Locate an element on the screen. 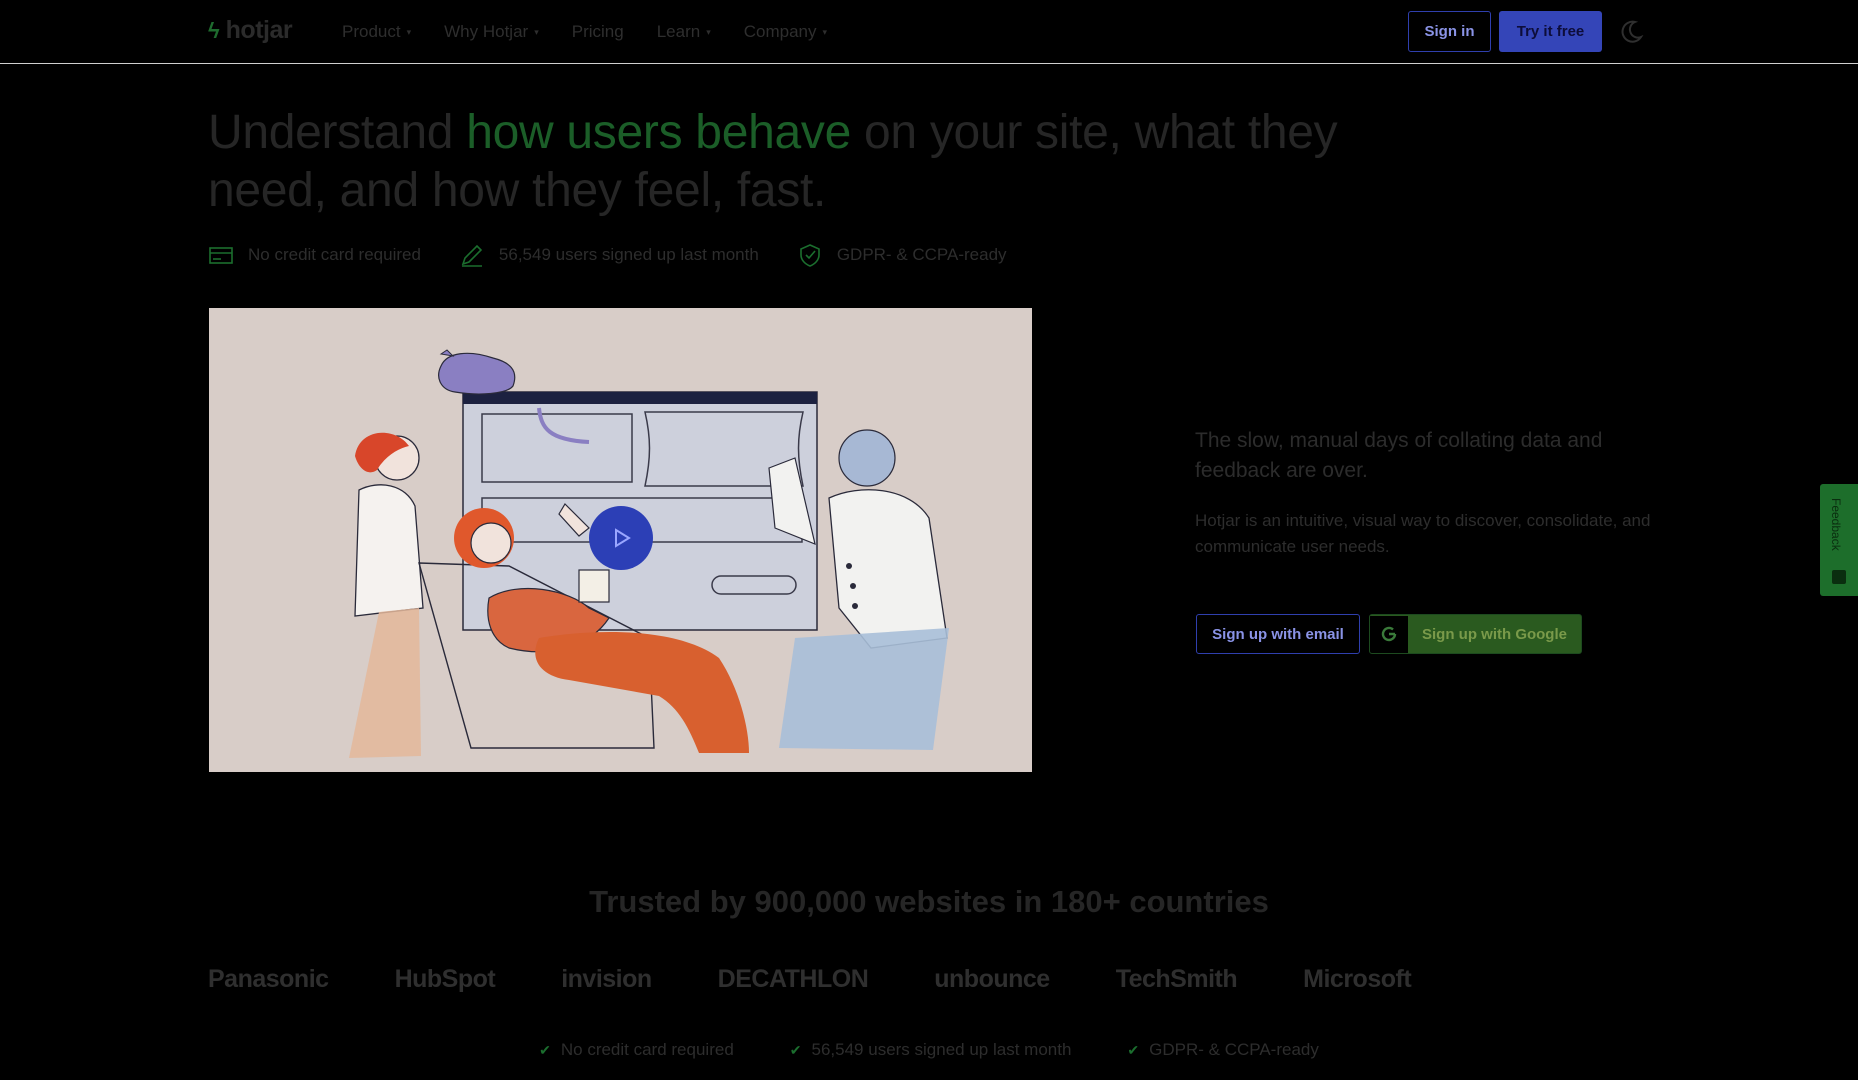 The height and width of the screenshot is (1080, 1858). menu-label: Learn is located at coordinates (678, 31).